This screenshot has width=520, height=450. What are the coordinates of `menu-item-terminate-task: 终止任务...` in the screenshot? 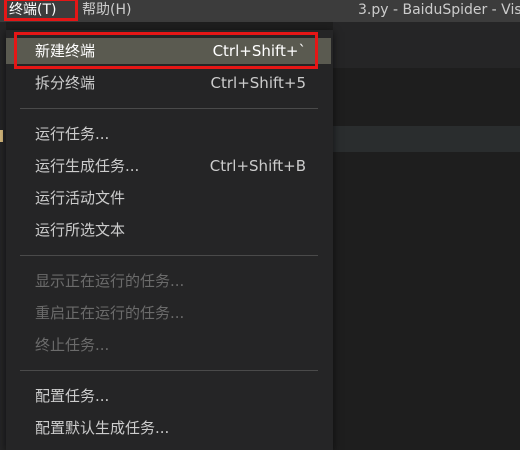 It's located at (168, 345).